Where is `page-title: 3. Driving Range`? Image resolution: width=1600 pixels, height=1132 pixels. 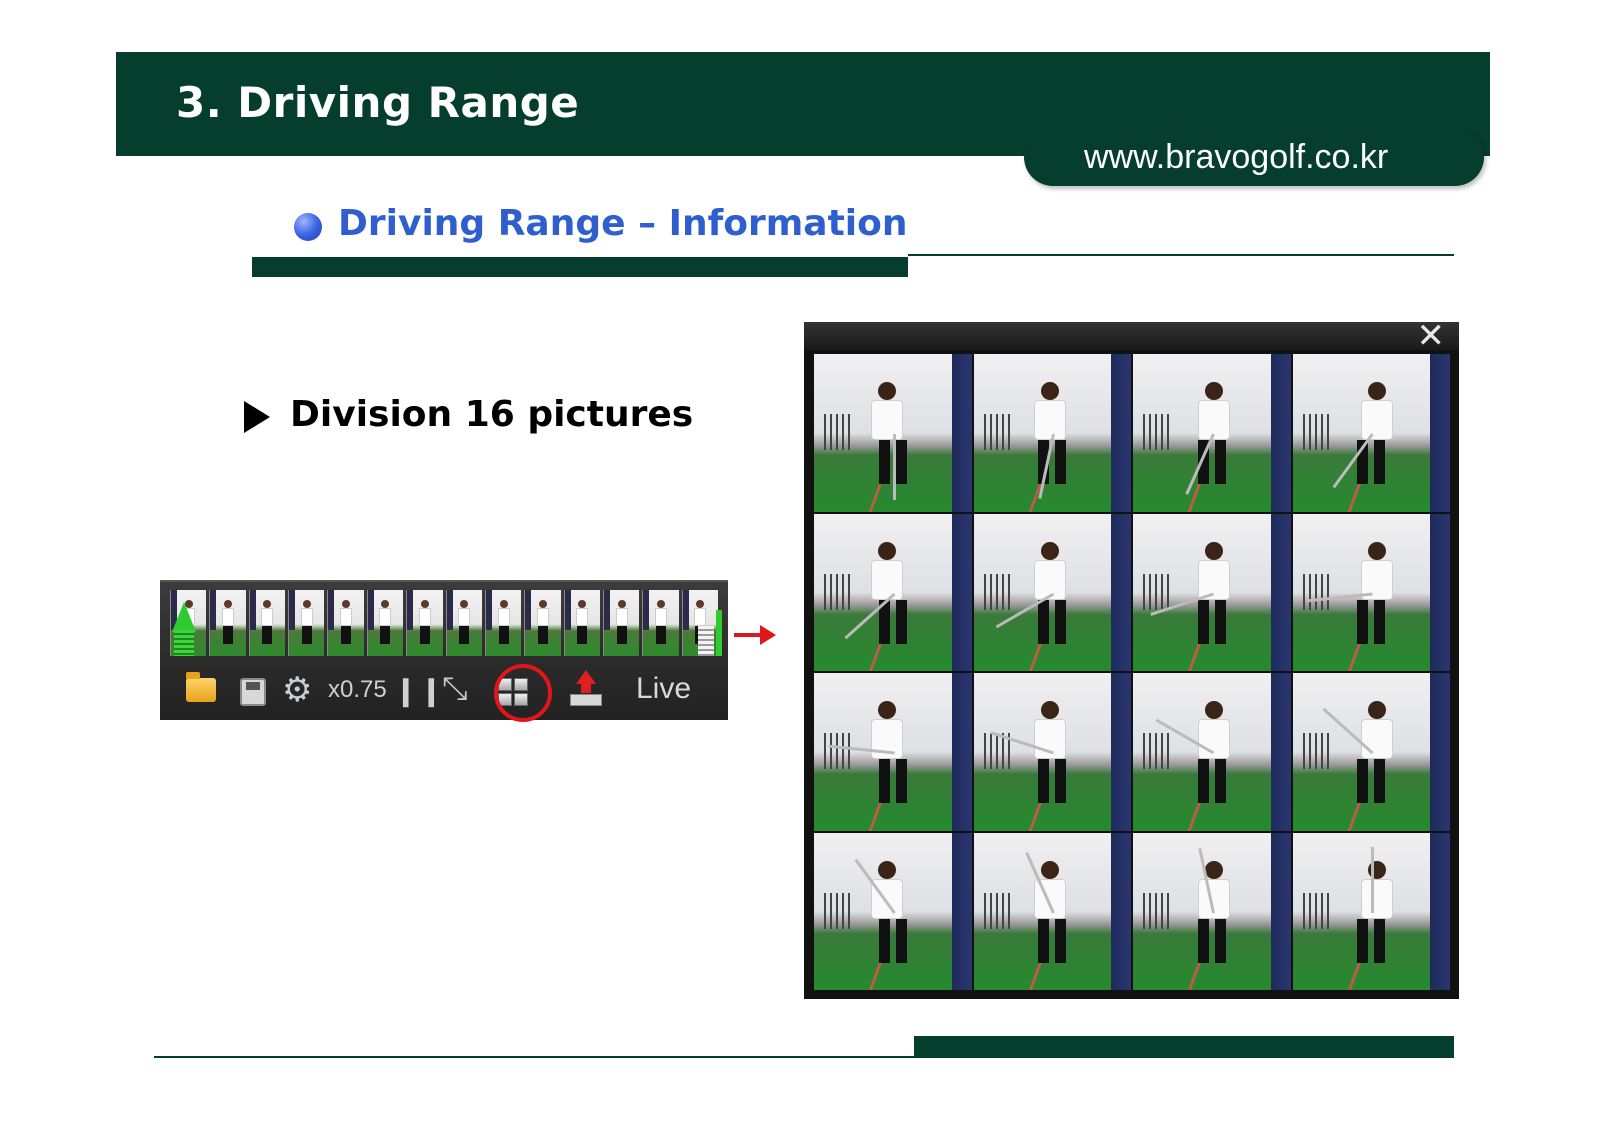
page-title: 3. Driving Range is located at coordinates (378, 102).